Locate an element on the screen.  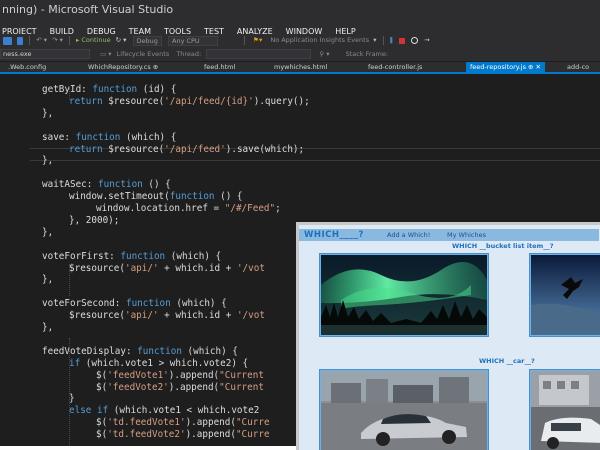
code-line: window.location.href = "/#/Feed"; is located at coordinates (188, 209).